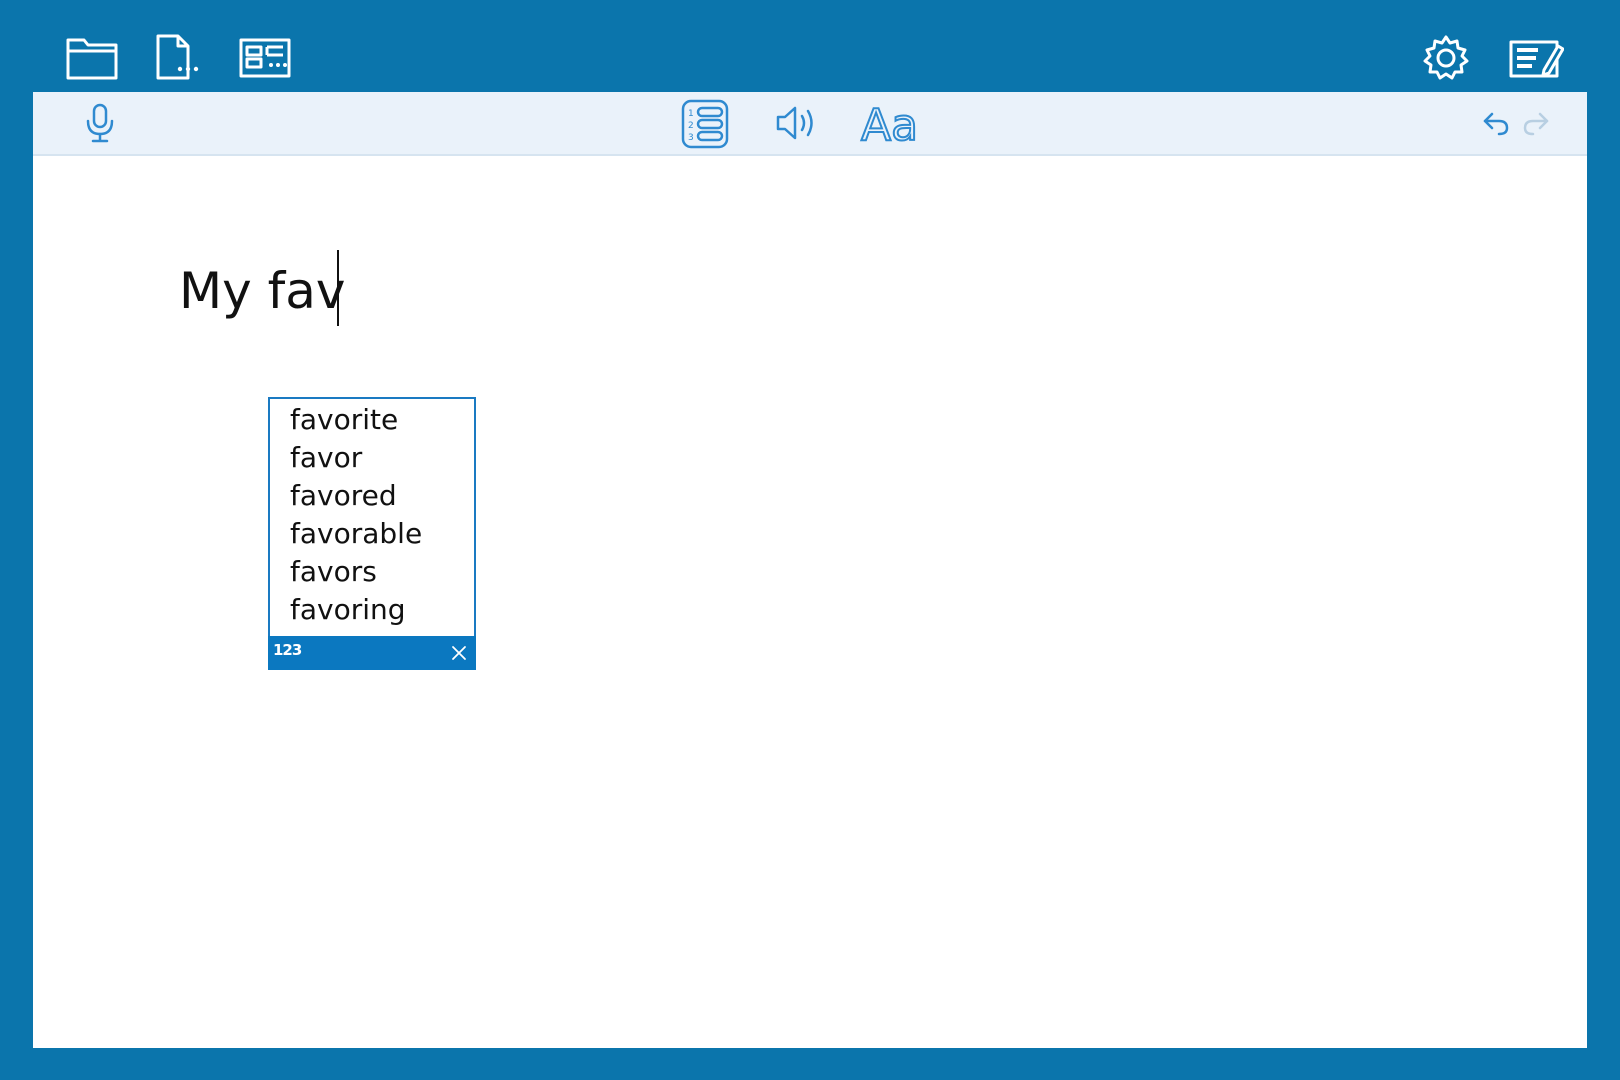 The image size is (1620, 1080). What do you see at coordinates (372, 610) in the screenshot?
I see `suggestion-item: favoring` at bounding box center [372, 610].